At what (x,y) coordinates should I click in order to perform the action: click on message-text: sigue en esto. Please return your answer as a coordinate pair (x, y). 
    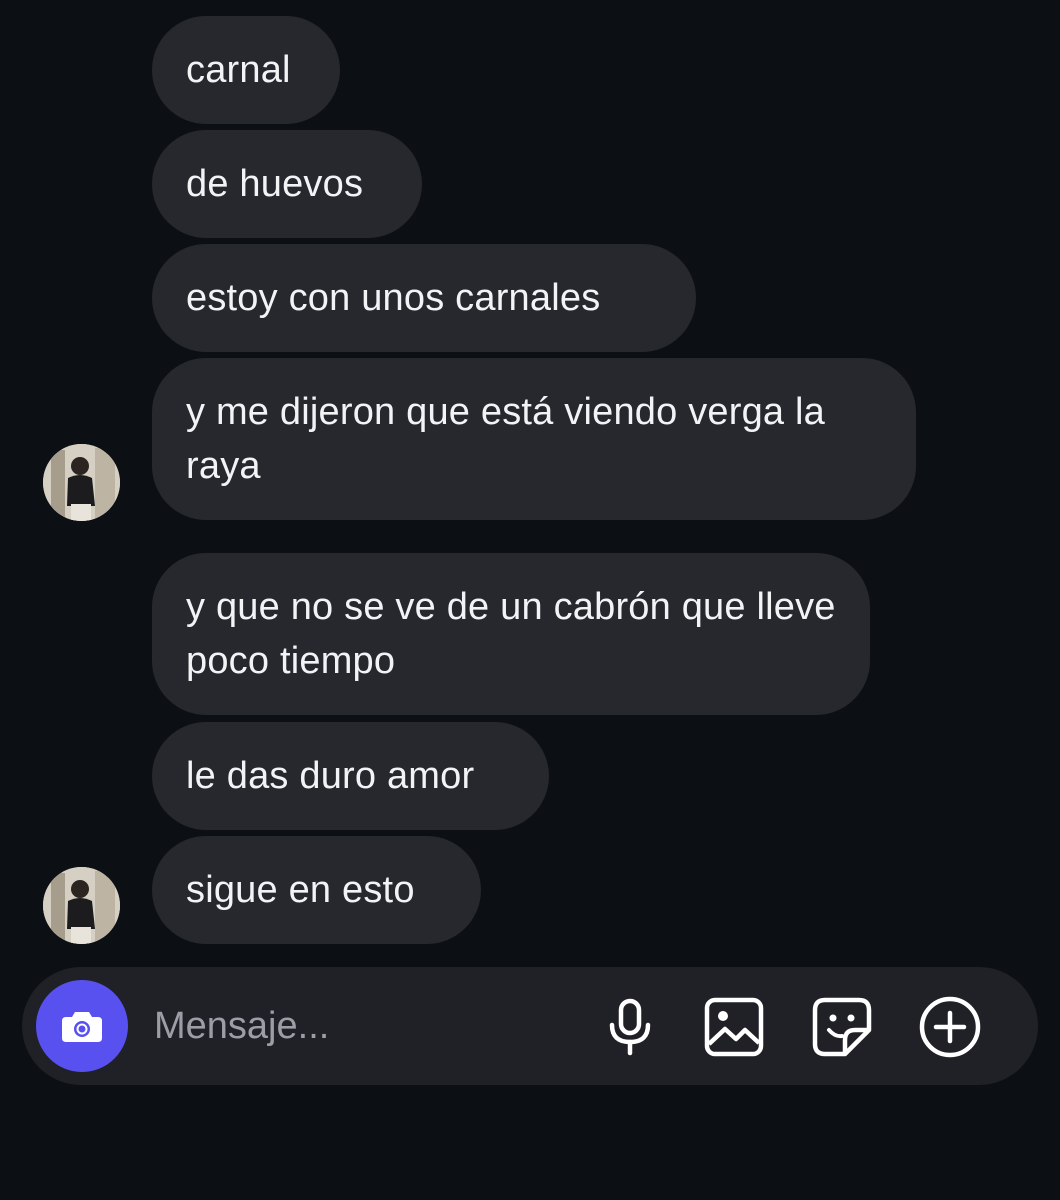
    Looking at the image, I should click on (300, 890).